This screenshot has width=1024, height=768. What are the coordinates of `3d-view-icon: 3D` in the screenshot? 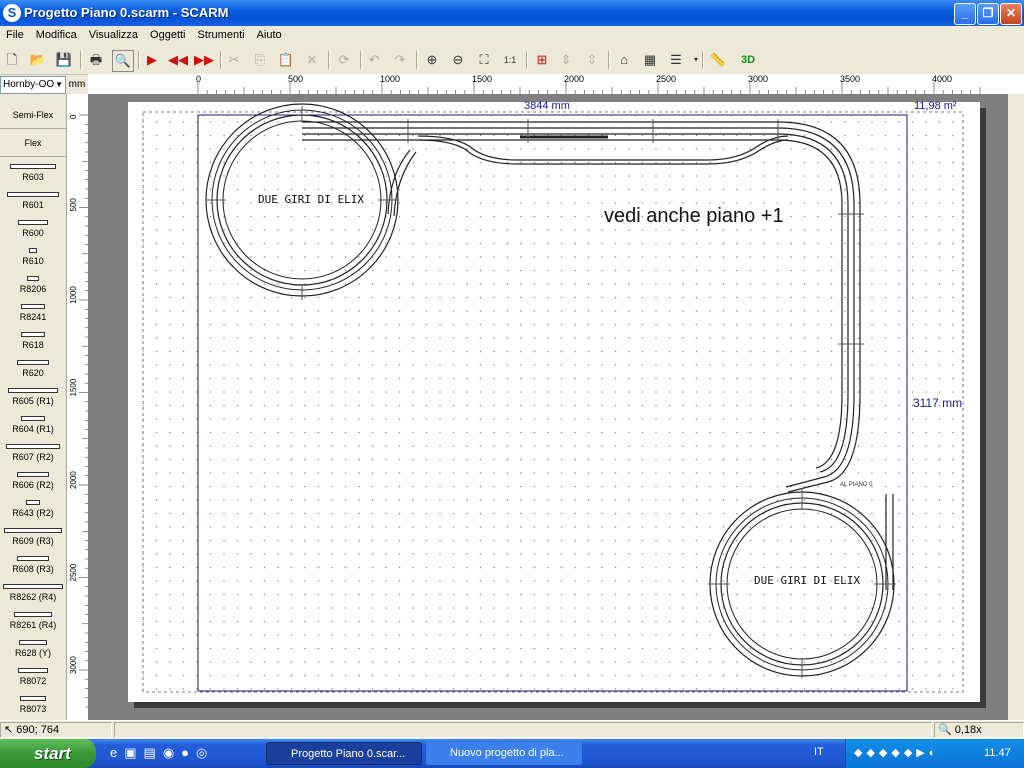 It's located at (748, 60).